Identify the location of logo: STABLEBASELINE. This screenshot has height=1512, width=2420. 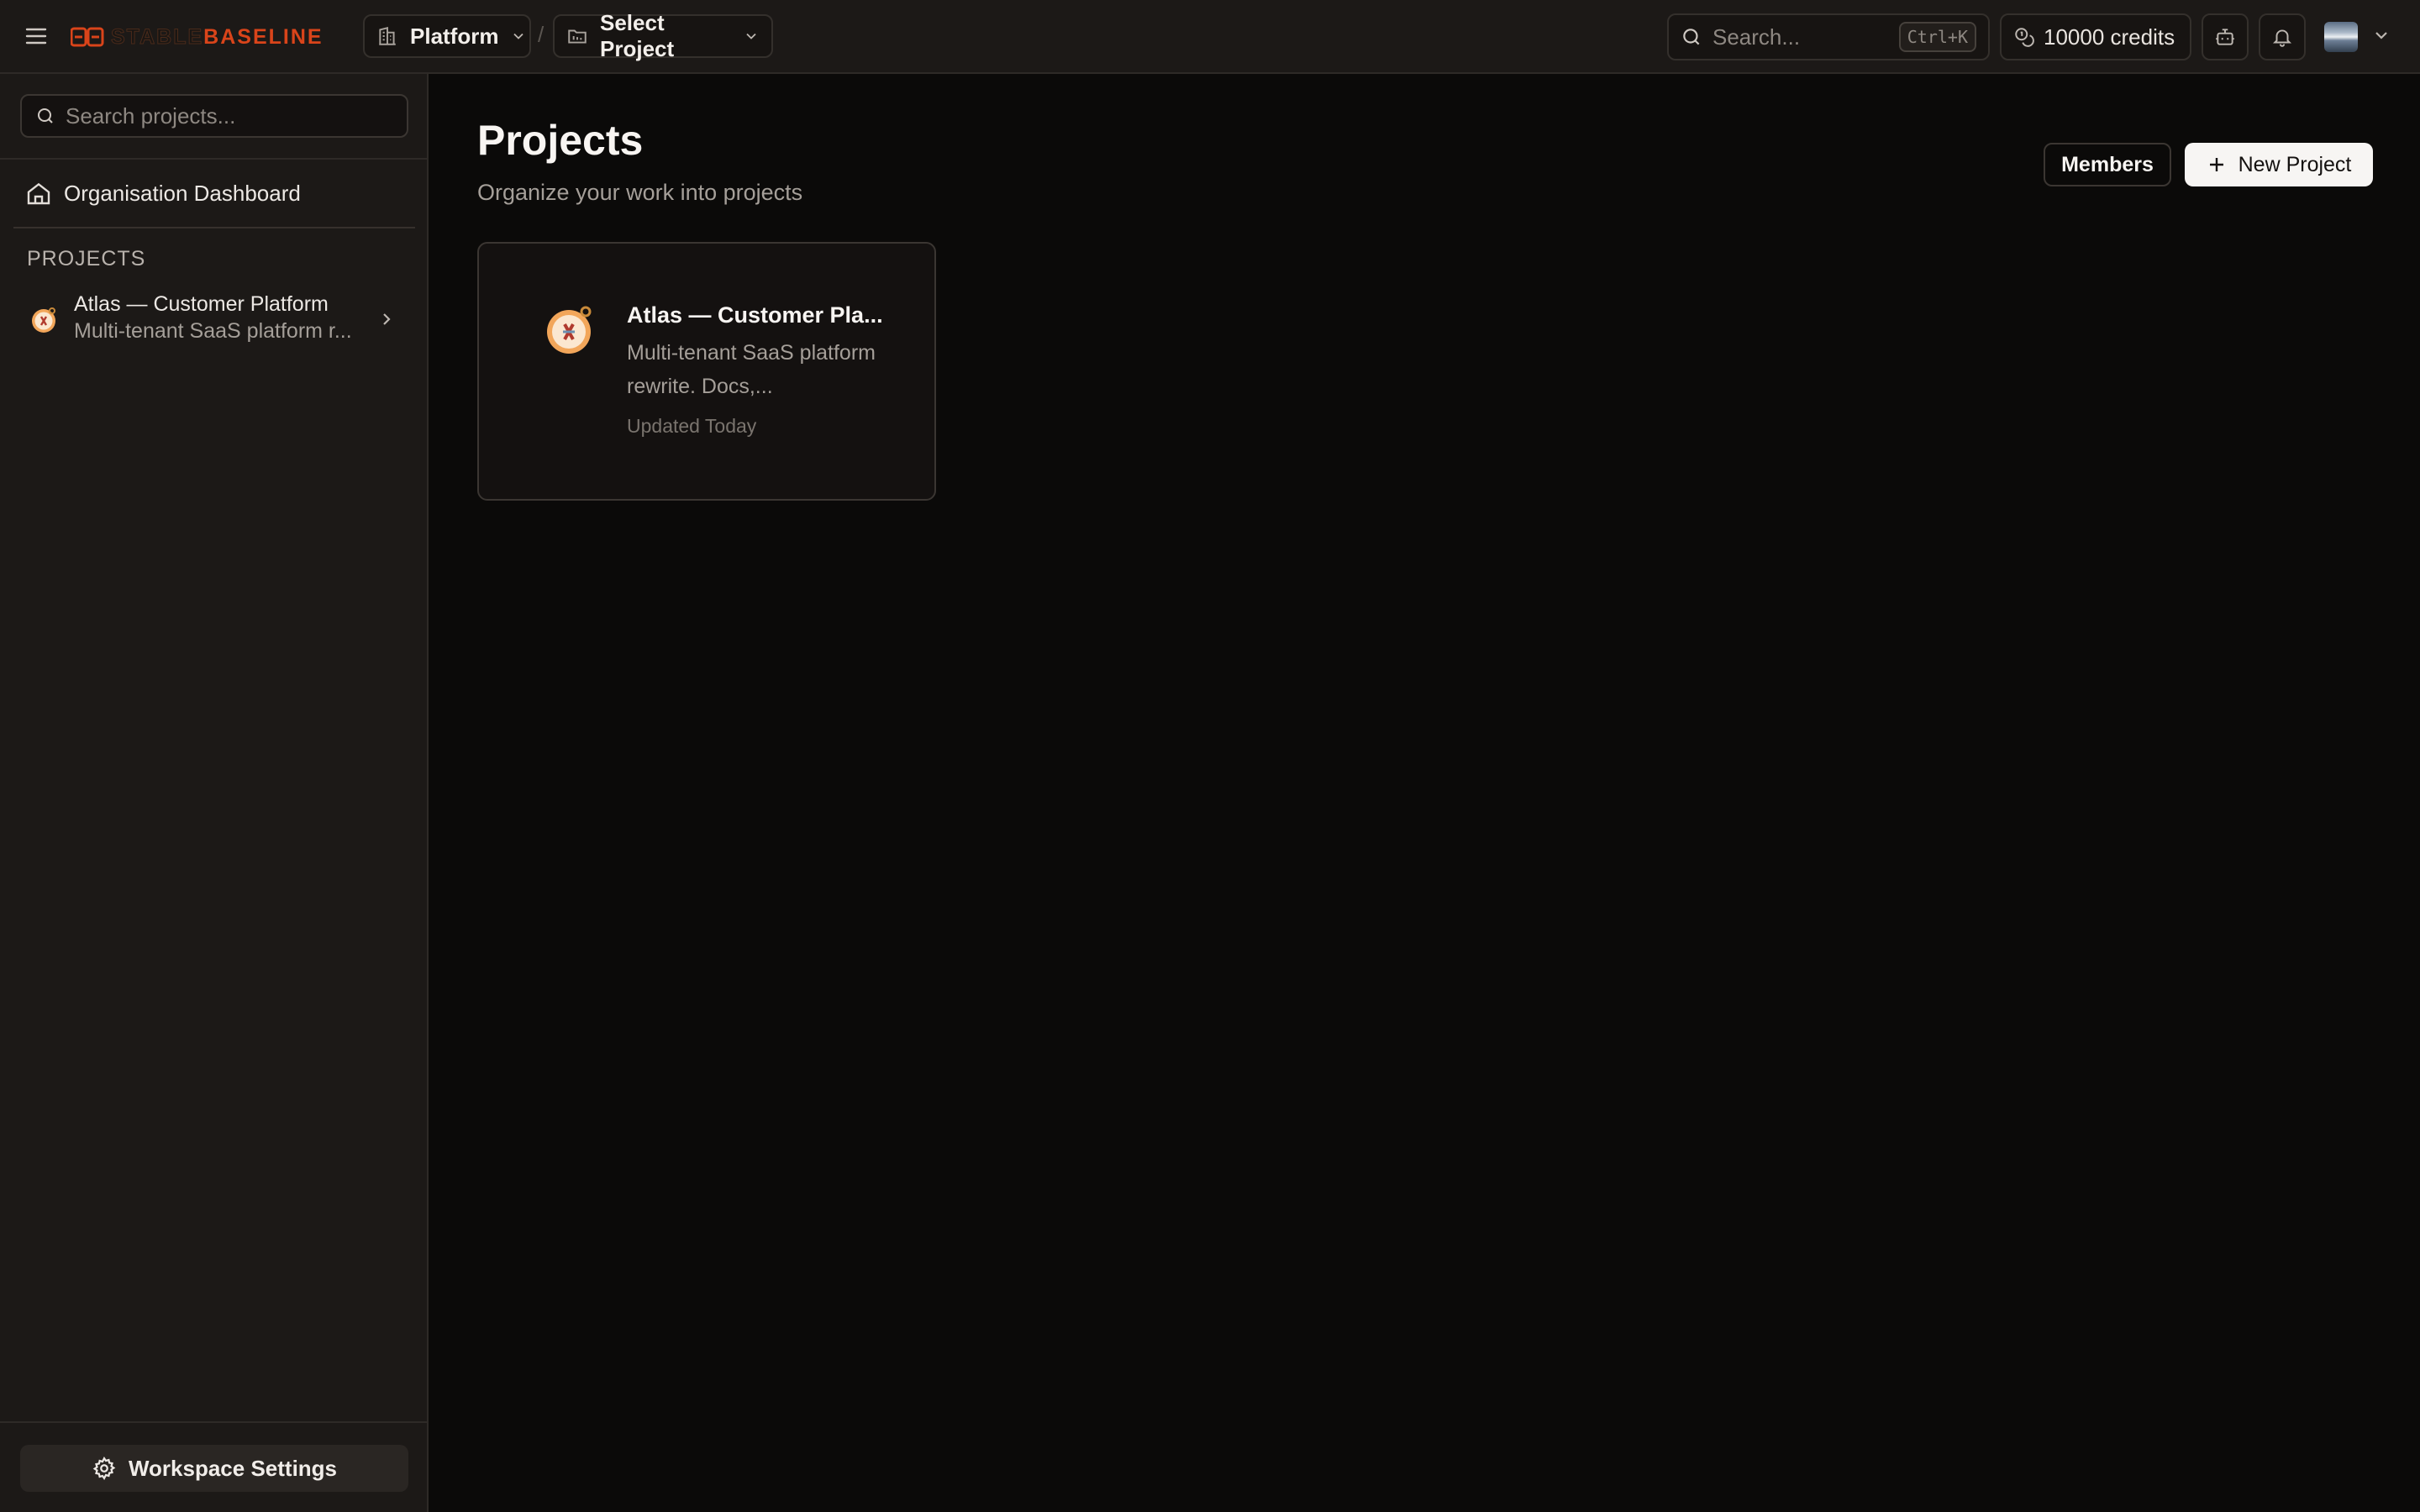
(197, 37).